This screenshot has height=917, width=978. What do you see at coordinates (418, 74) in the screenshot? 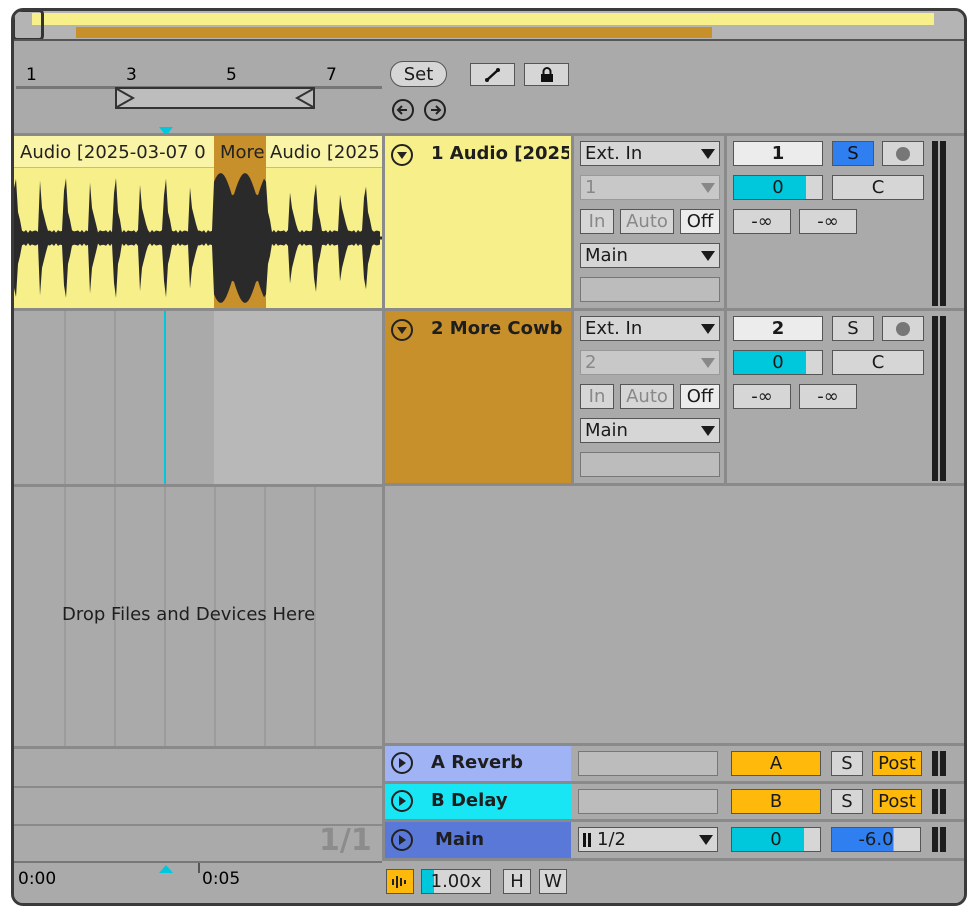
I see `set-button: Set` at bounding box center [418, 74].